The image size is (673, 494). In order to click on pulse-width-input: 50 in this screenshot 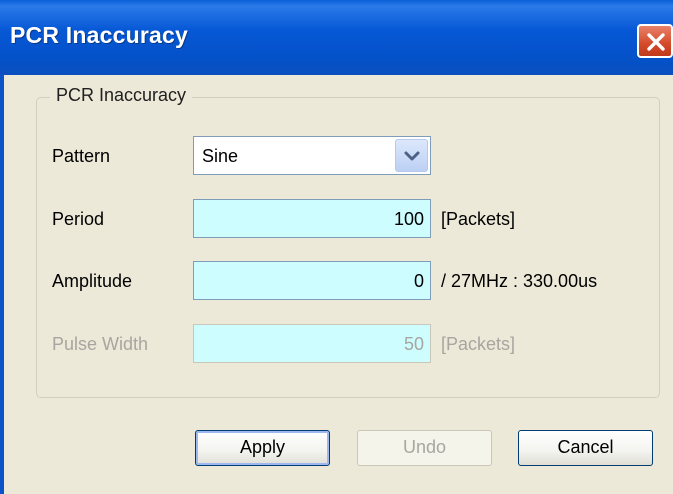, I will do `click(312, 343)`.